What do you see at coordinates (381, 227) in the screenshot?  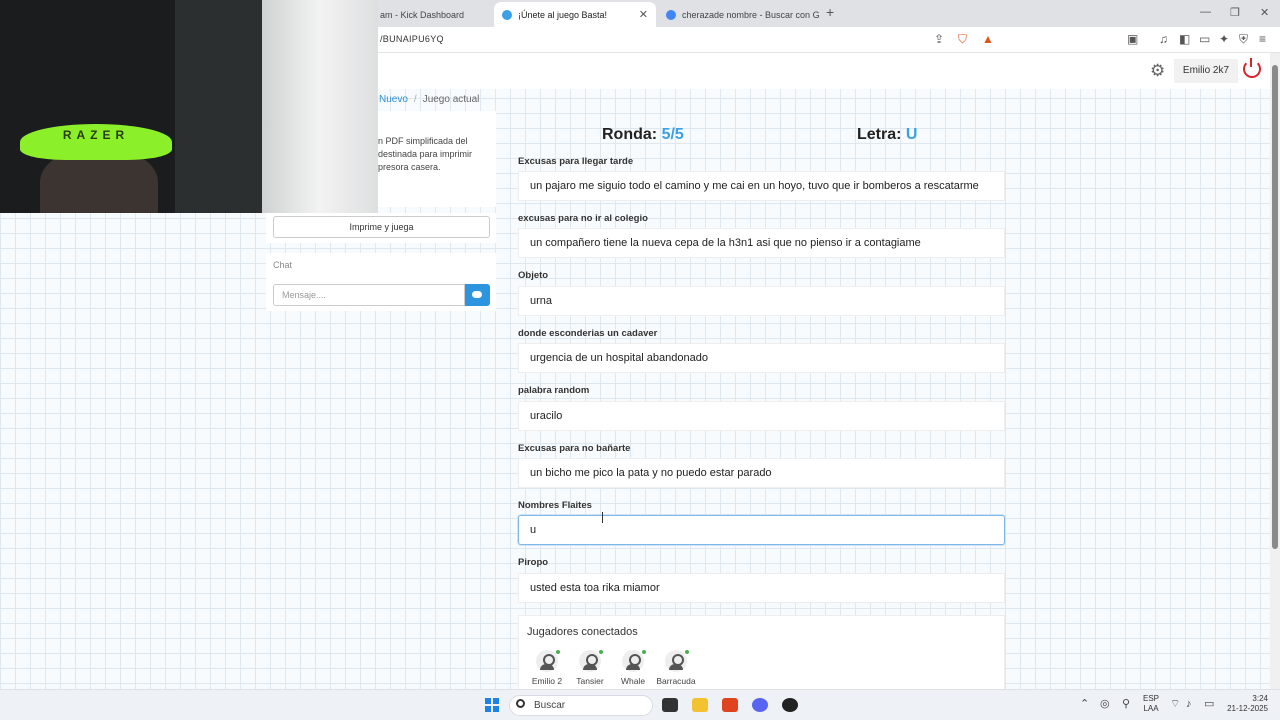 I see `print-and-play-button: Imprime y juega` at bounding box center [381, 227].